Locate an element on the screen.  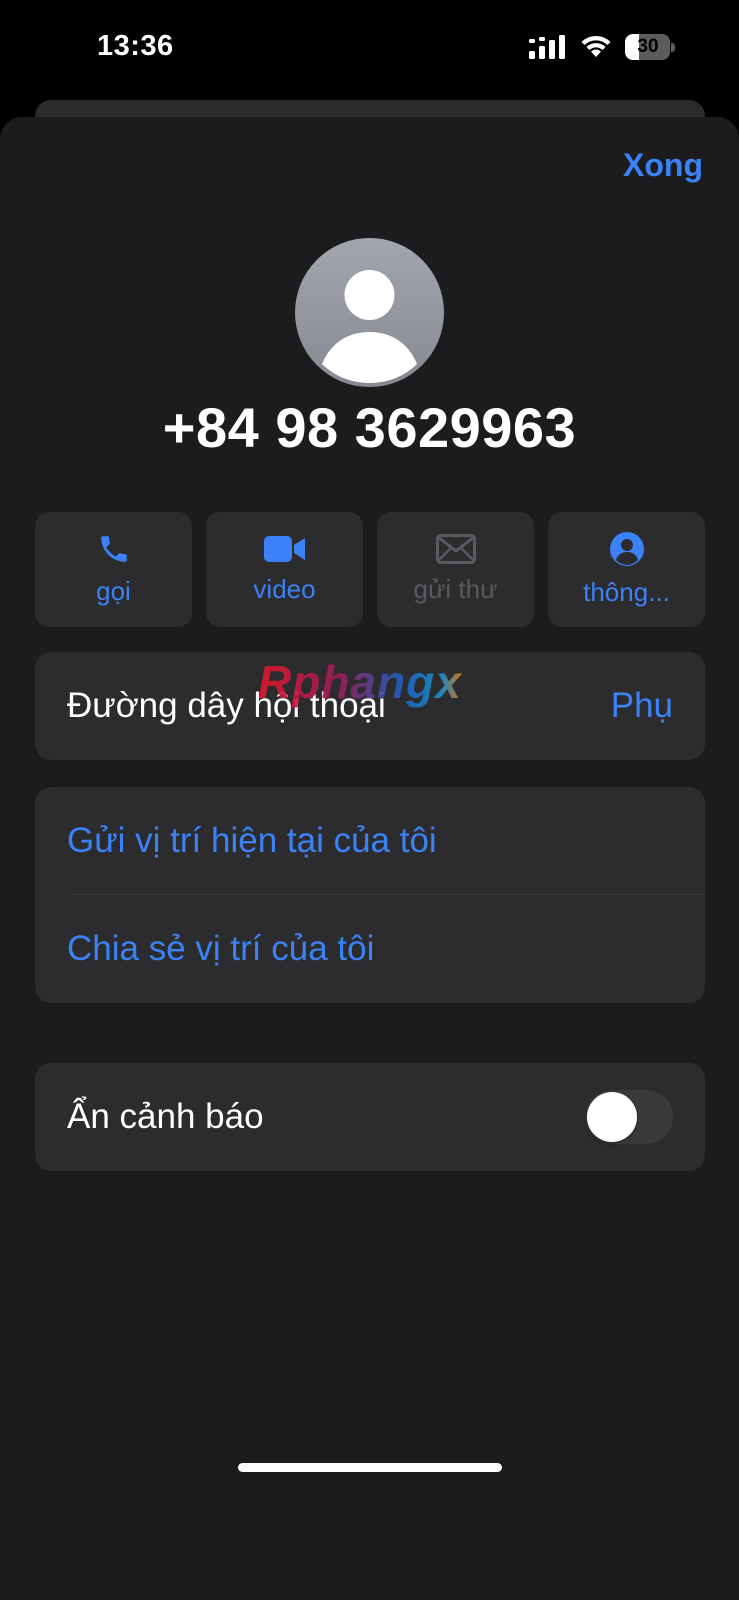
battery-icon: 30 is located at coordinates (650, 47).